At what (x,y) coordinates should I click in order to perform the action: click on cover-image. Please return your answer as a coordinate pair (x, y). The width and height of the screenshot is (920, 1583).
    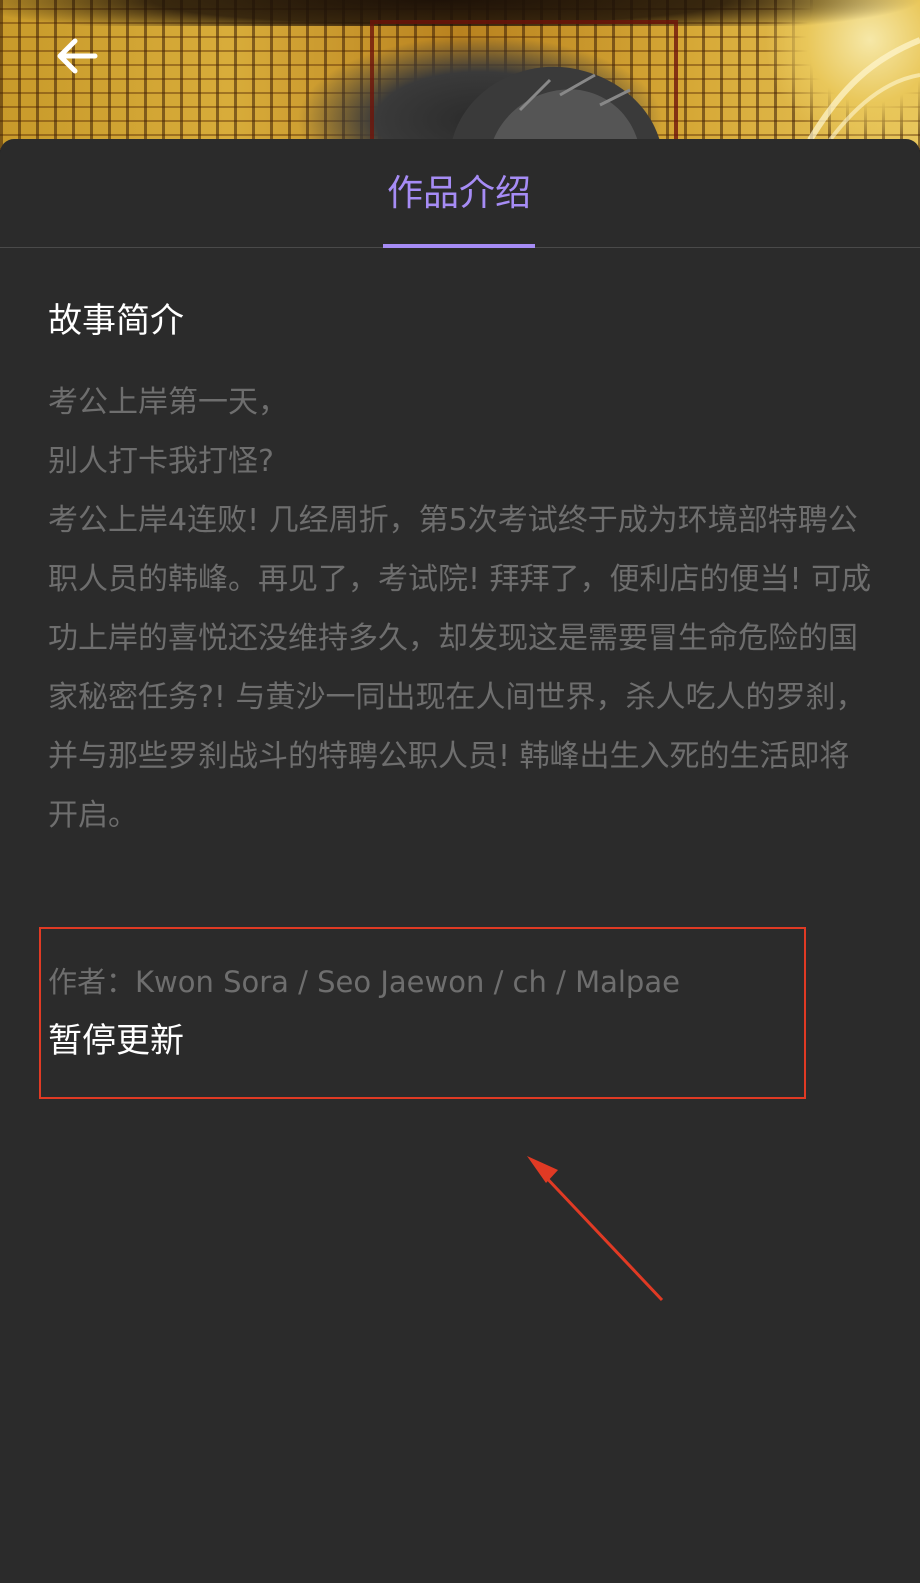
    Looking at the image, I should click on (460, 75).